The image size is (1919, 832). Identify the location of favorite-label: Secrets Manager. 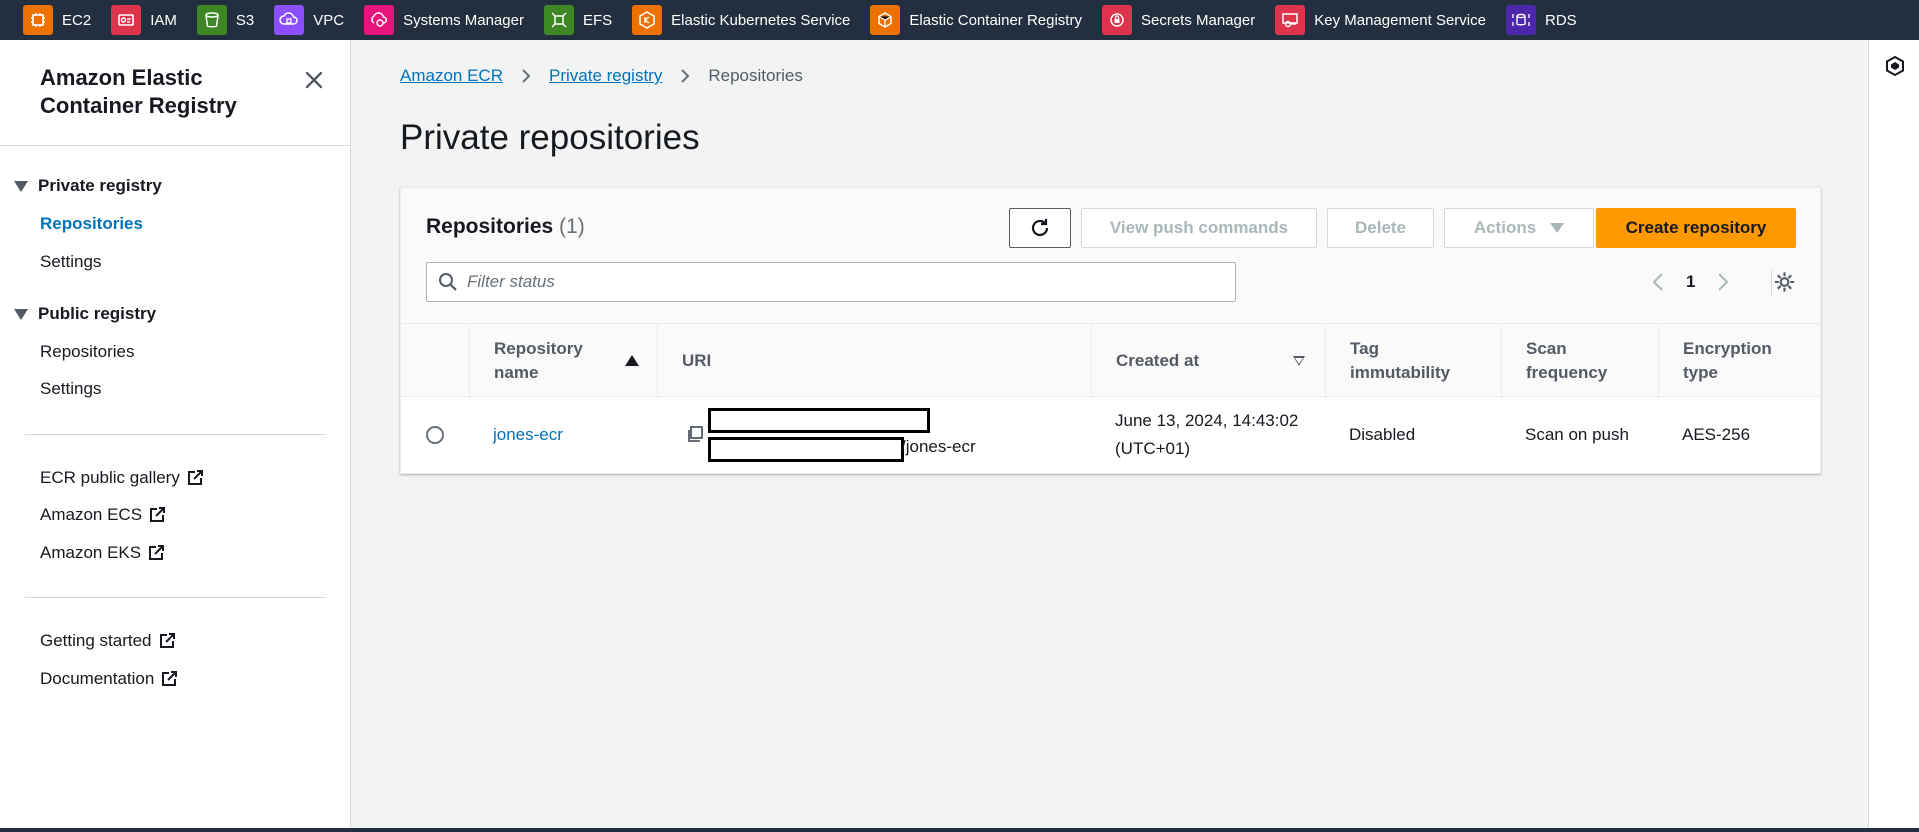
(1198, 20).